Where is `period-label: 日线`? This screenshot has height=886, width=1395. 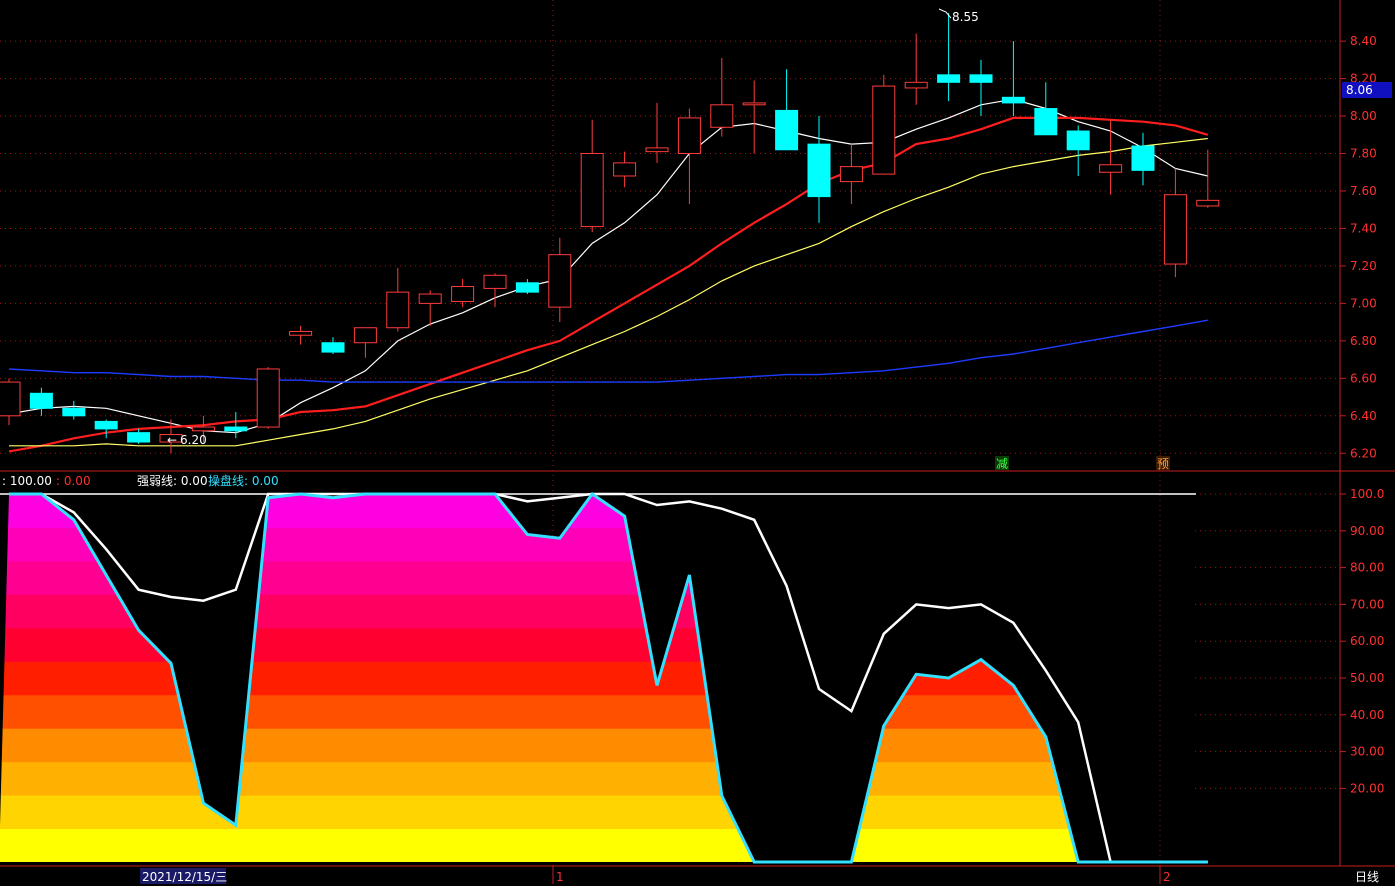 period-label: 日线 is located at coordinates (1367, 877).